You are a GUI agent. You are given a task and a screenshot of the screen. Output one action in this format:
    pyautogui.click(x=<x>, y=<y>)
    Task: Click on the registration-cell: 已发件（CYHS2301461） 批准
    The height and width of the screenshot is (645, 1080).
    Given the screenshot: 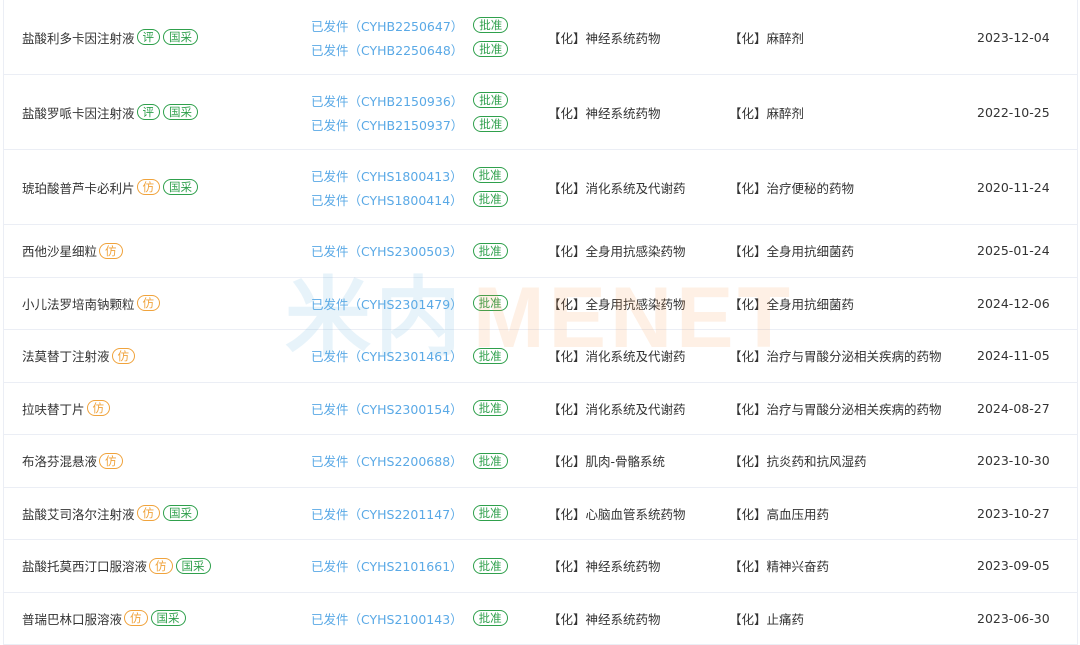 What is the action you would take?
    pyautogui.click(x=409, y=356)
    